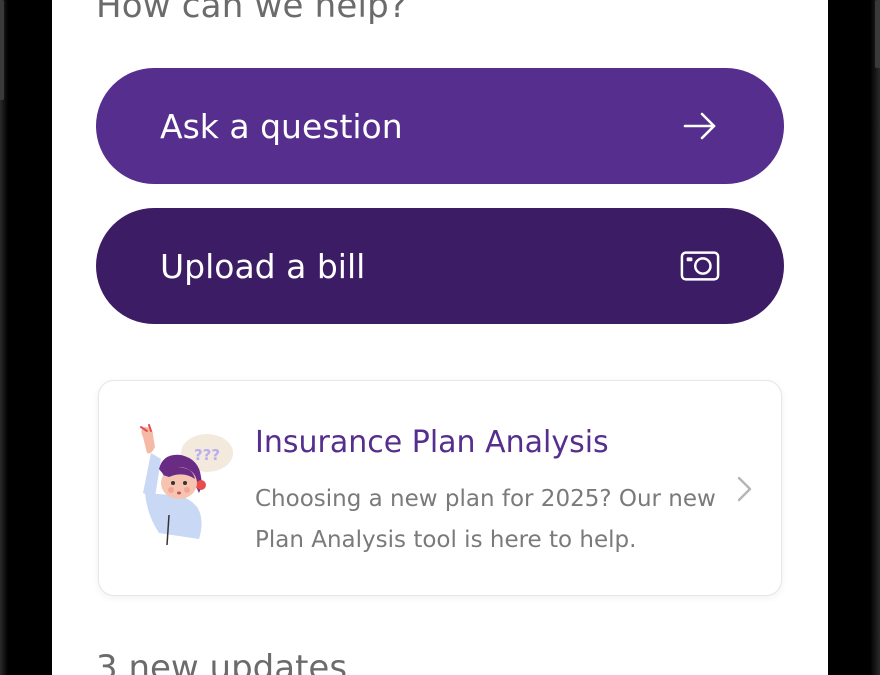 The image size is (880, 675). What do you see at coordinates (252, 13) in the screenshot?
I see `help-heading: How can we help?` at bounding box center [252, 13].